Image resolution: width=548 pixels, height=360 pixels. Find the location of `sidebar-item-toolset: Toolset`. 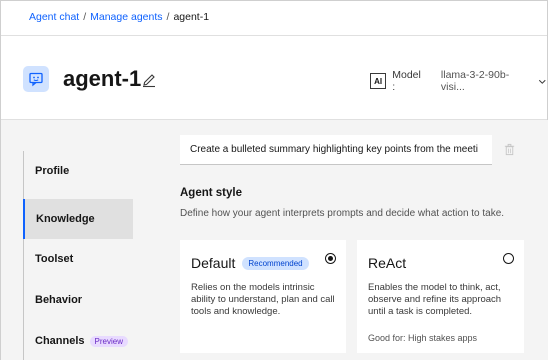

sidebar-item-toolset: Toolset is located at coordinates (79, 259).